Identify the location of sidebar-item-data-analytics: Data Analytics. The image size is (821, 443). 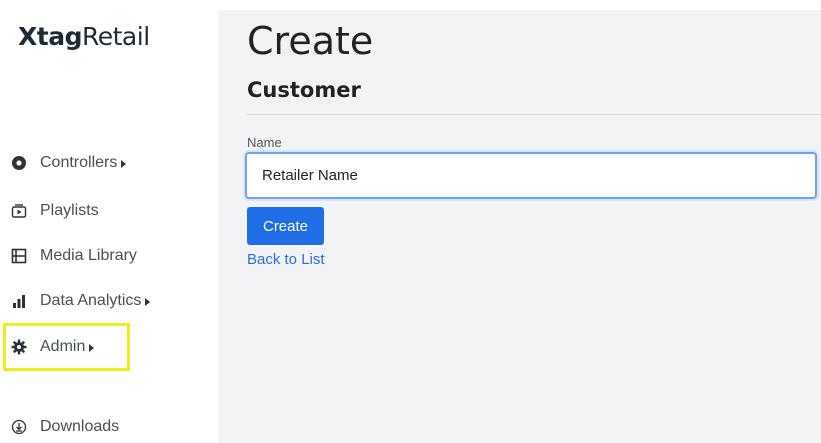
(80, 301).